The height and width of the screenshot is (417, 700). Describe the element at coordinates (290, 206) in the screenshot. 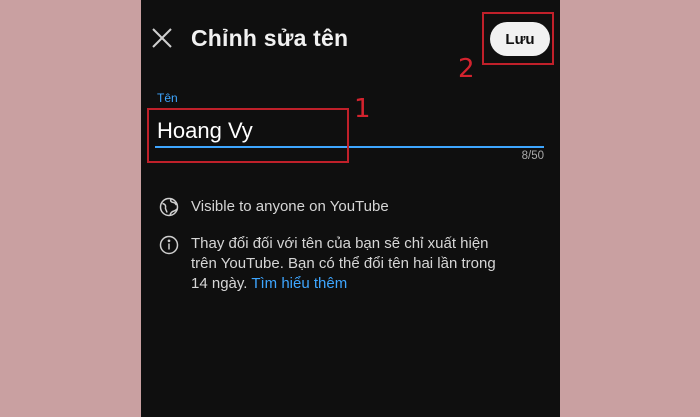

I see `visibility-text: Visible to anyone on YouTube` at that location.